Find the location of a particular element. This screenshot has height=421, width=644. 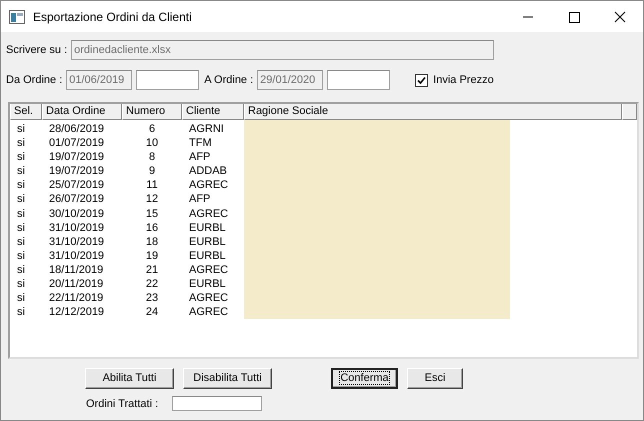

table-cell-text: ADDAB is located at coordinates (208, 171).